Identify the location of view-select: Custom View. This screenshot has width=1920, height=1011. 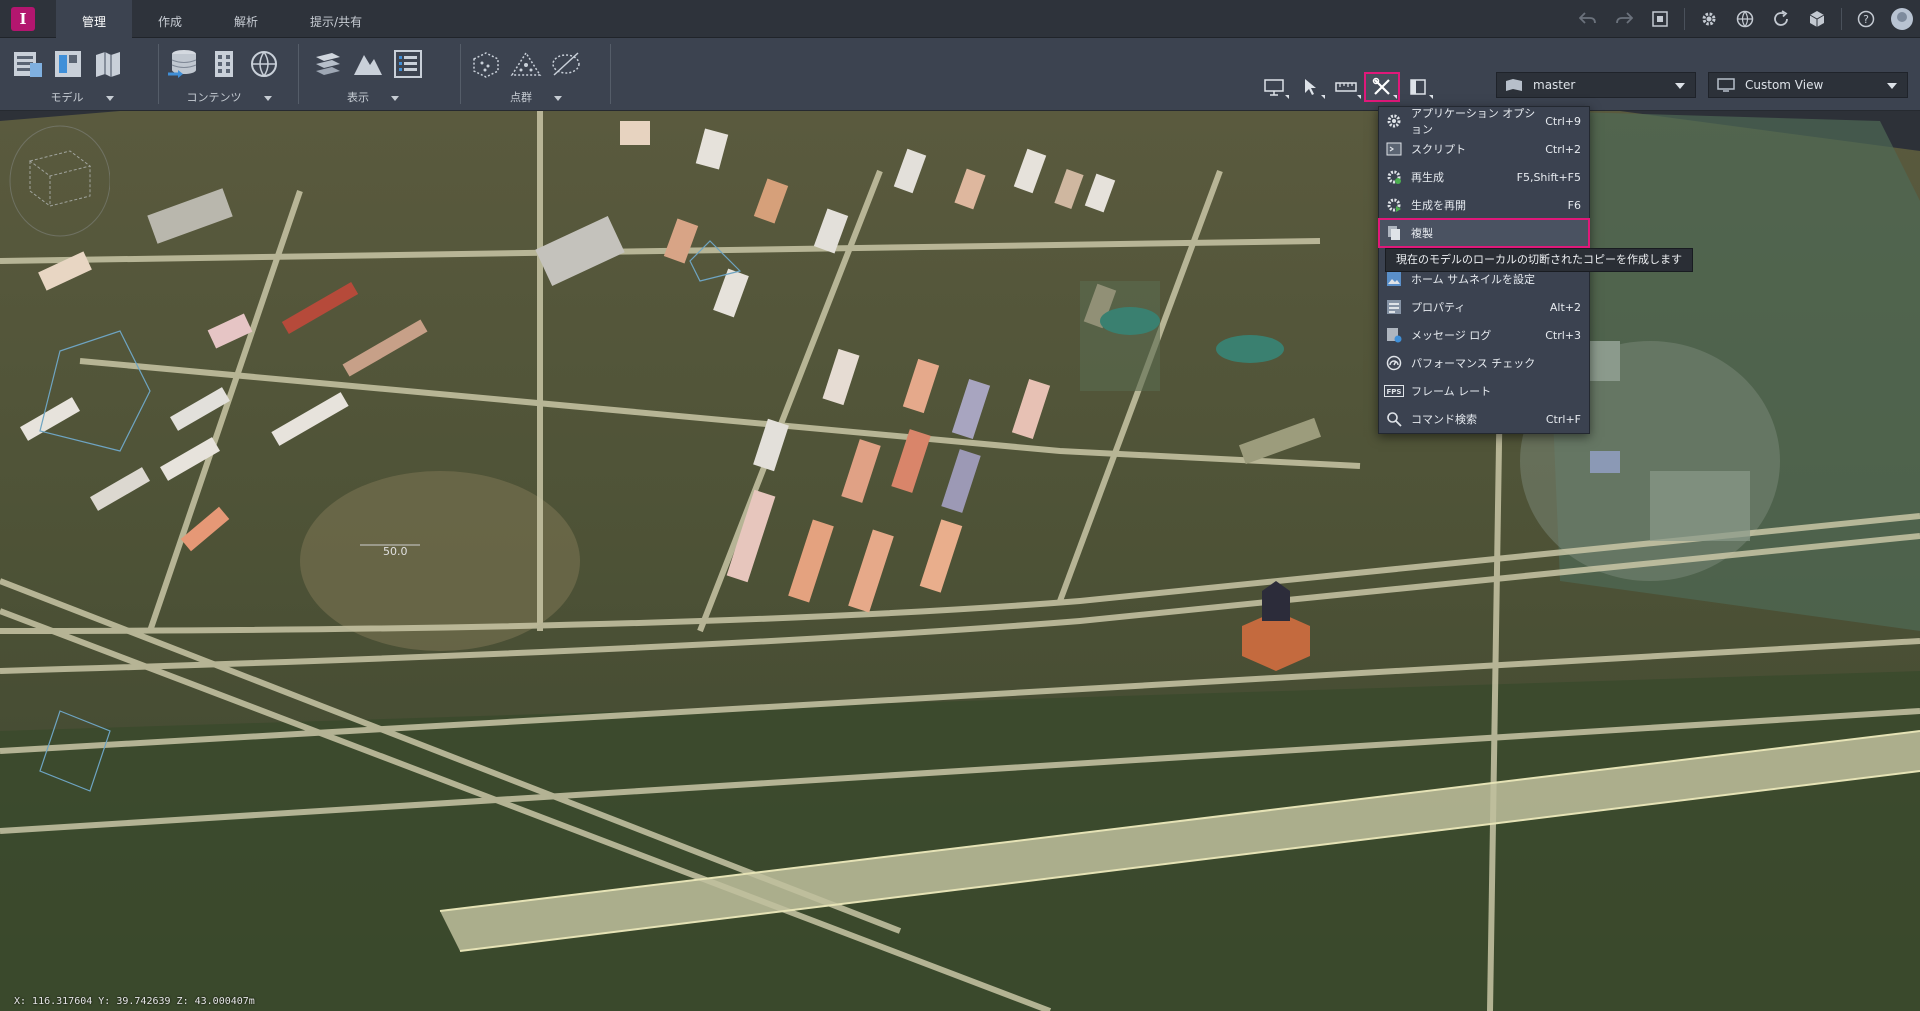
(1808, 85).